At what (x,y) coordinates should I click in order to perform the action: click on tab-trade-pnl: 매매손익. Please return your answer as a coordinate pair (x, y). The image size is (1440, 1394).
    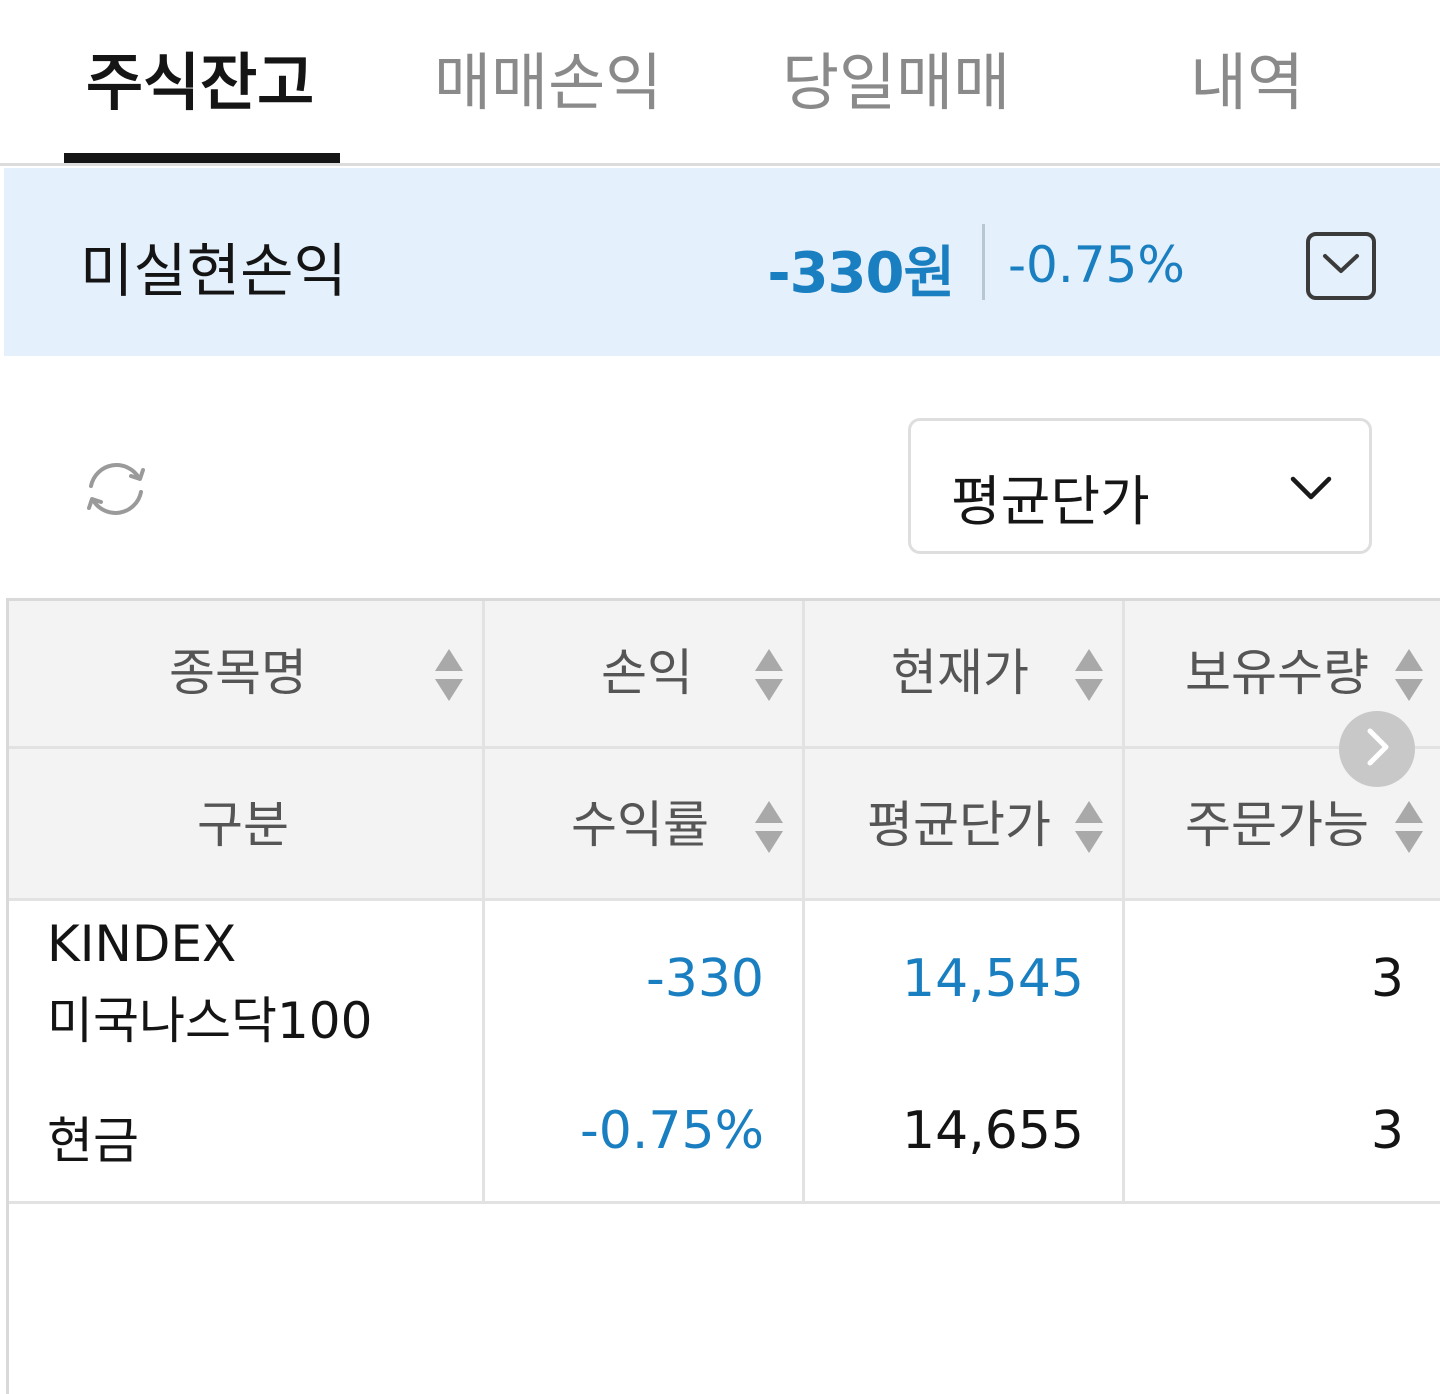
    Looking at the image, I should click on (548, 83).